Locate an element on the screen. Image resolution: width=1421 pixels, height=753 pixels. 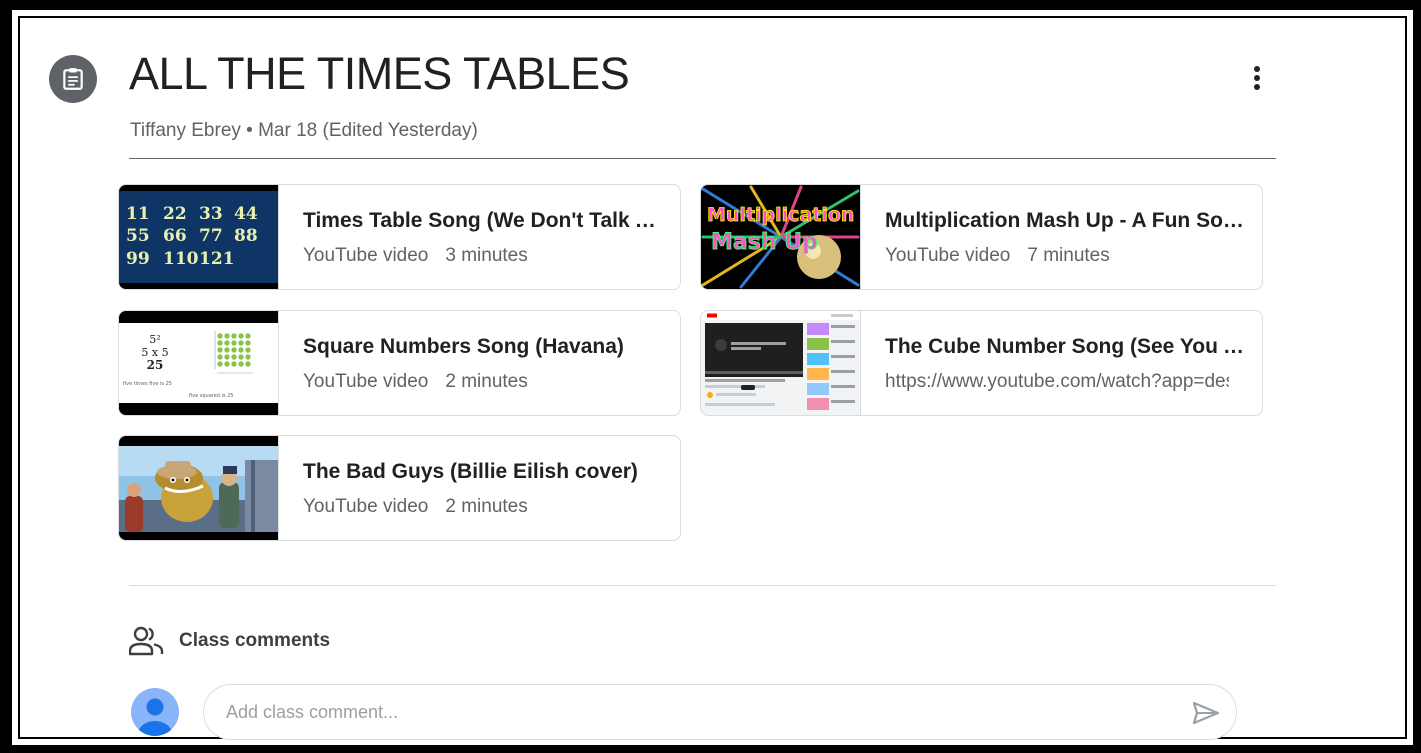
user-avatar is located at coordinates (155, 712).